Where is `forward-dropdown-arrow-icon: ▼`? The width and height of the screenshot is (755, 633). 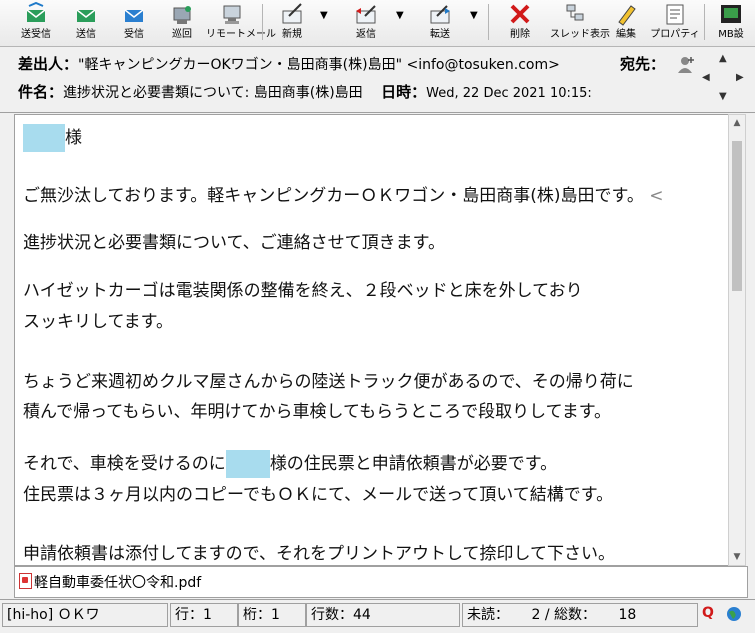
forward-dropdown-arrow-icon: ▼ is located at coordinates (474, 15).